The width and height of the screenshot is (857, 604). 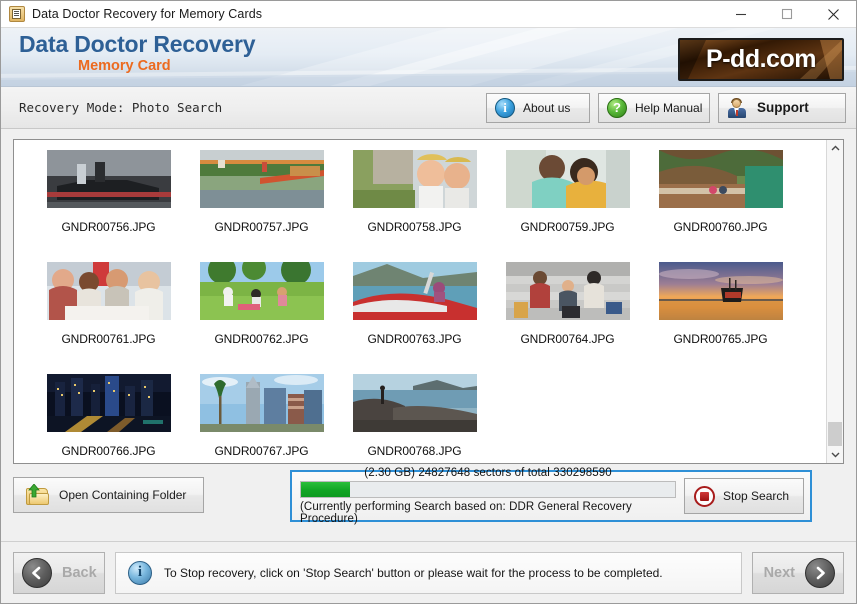 I want to click on list-item: GNDR00759.JPG, so click(x=567, y=202).